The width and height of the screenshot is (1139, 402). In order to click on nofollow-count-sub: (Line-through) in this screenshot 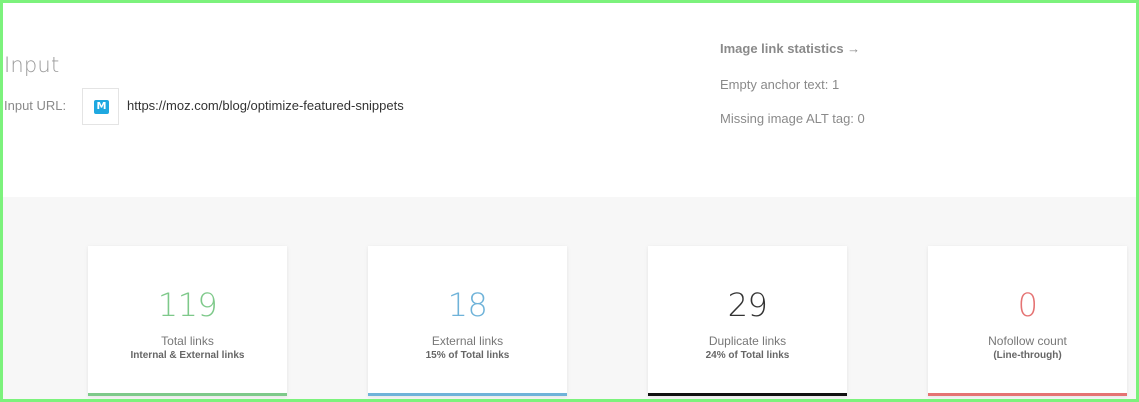, I will do `click(1027, 355)`.